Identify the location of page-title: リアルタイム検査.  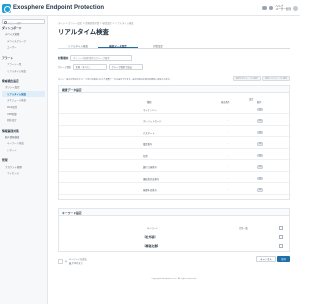
(83, 32).